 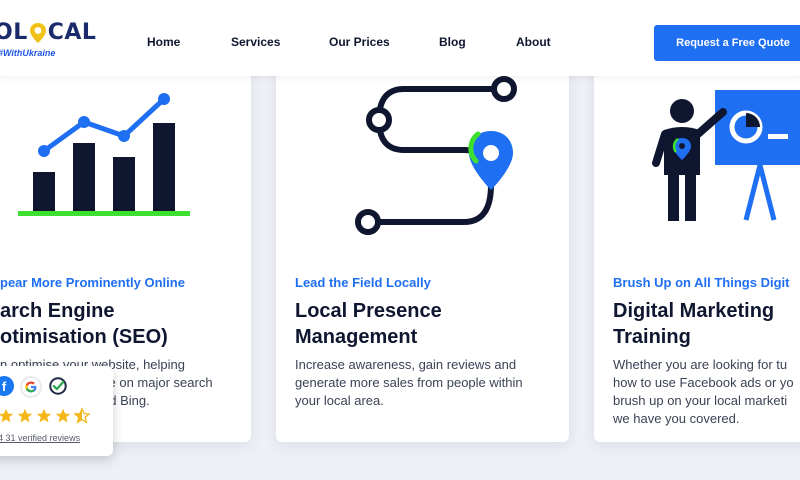 I want to click on review-platform-icons: f, so click(x=34, y=387).